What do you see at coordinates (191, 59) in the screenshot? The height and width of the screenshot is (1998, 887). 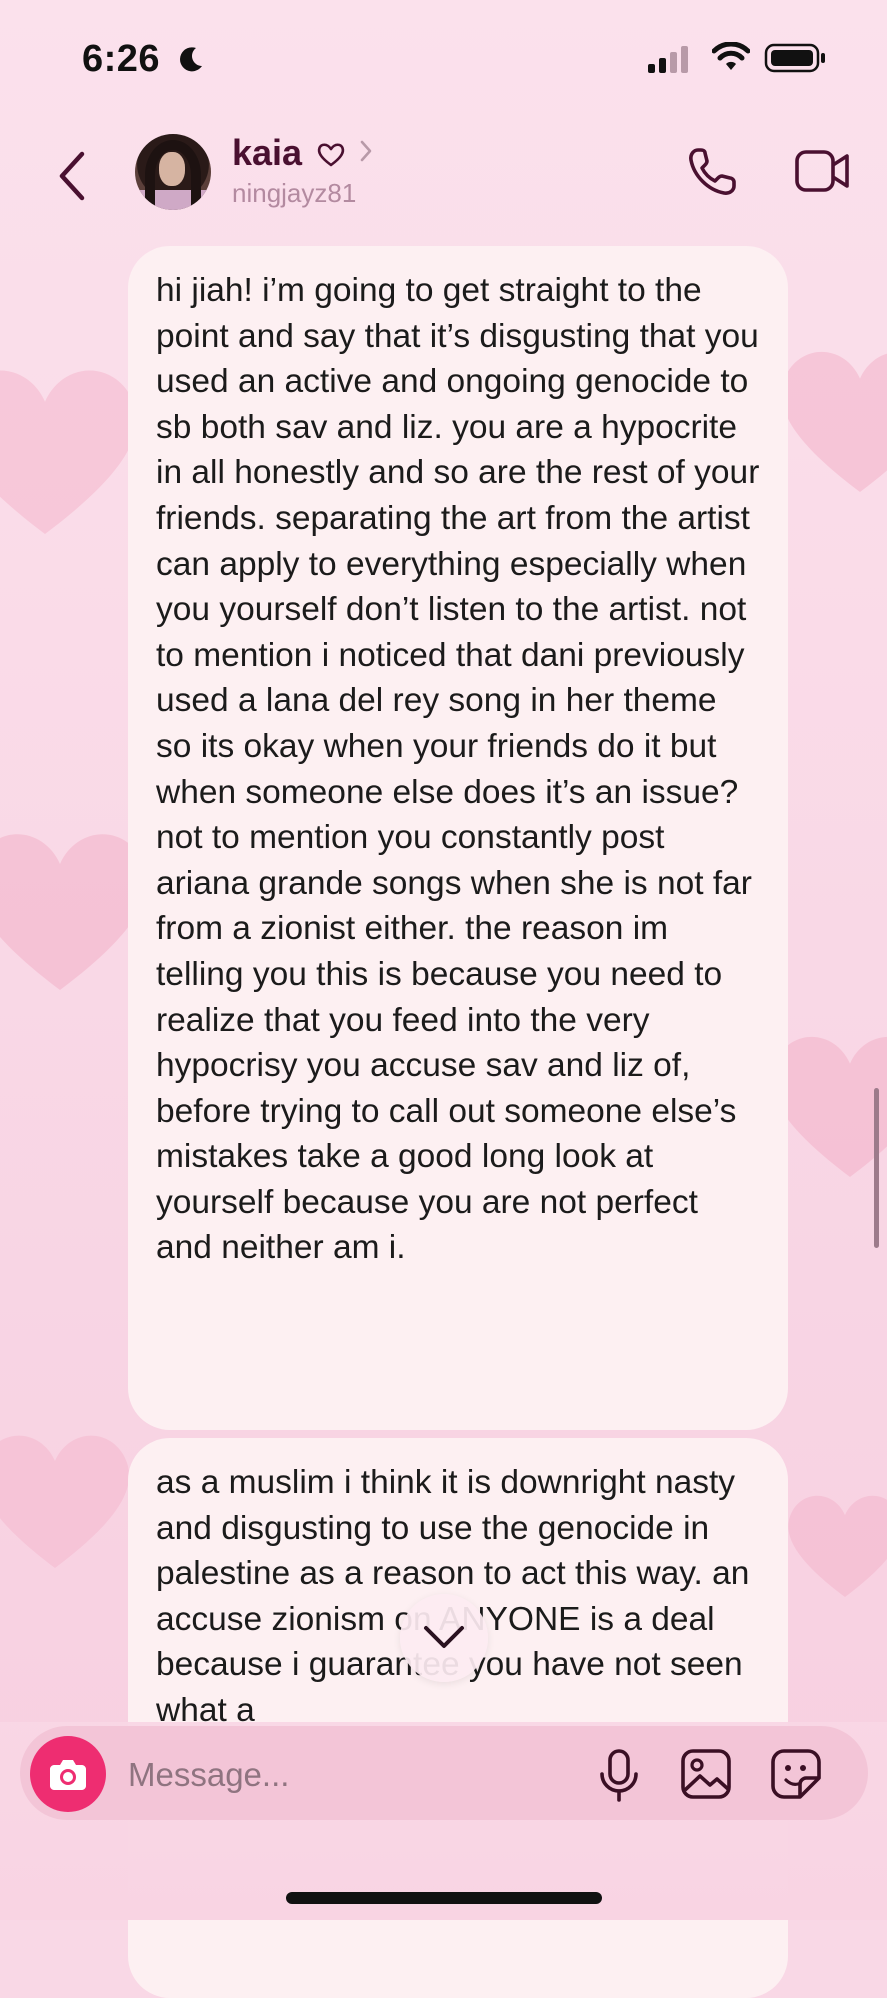 I see `moon-icon` at bounding box center [191, 59].